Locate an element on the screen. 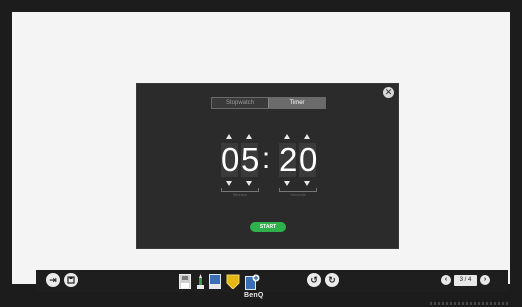 The width and height of the screenshot is (522, 307). second-ones-down-arrow-icon is located at coordinates (307, 183).